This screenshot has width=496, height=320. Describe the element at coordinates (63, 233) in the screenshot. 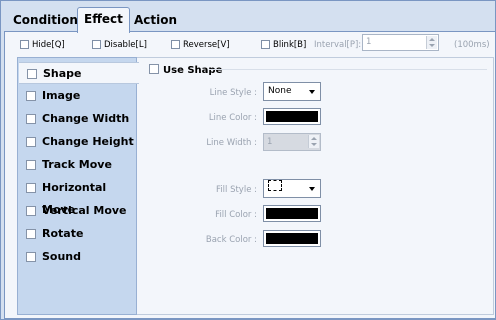

I see `effect-item-label: Rotate` at that location.